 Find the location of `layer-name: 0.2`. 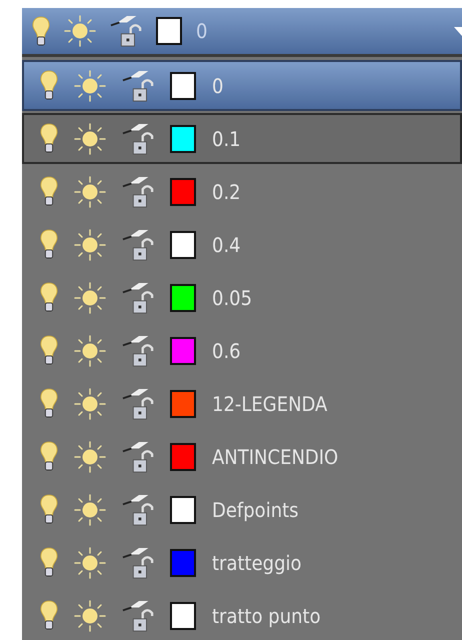

layer-name: 0.2 is located at coordinates (226, 192).